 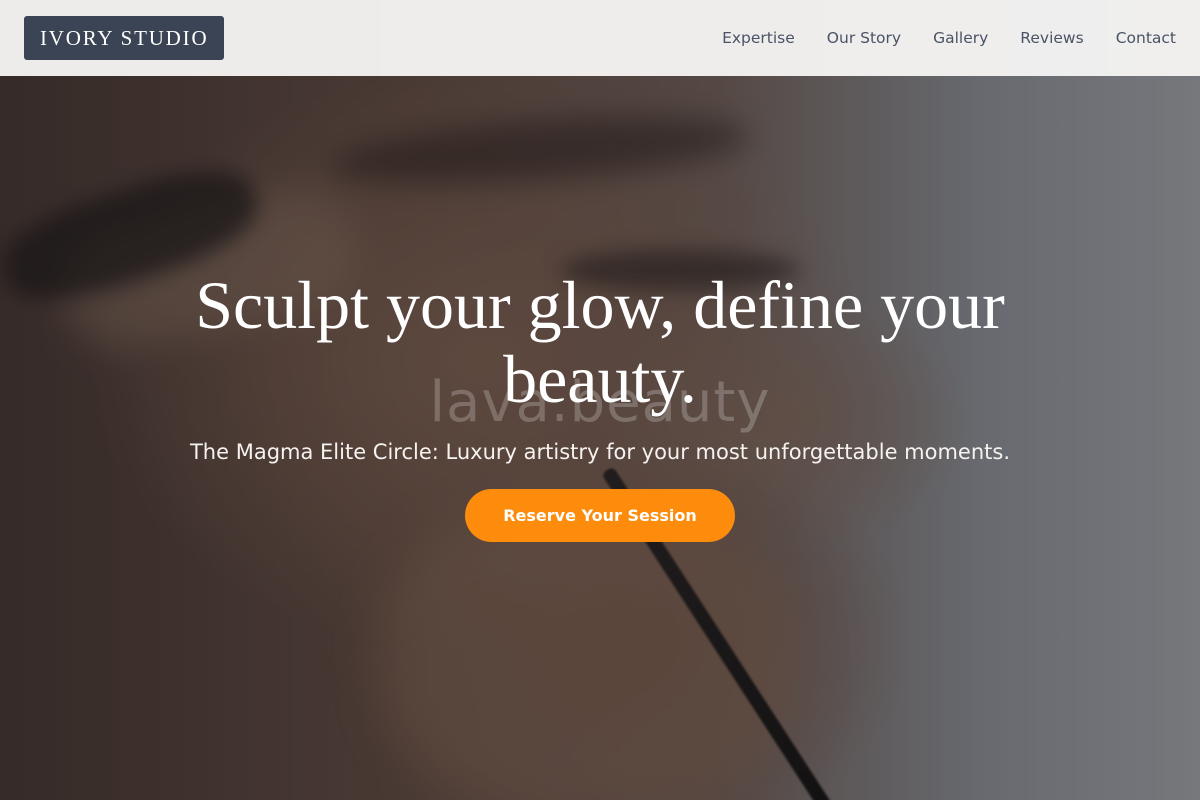 I want to click on nav-link-contact: Contact, so click(x=1146, y=38).